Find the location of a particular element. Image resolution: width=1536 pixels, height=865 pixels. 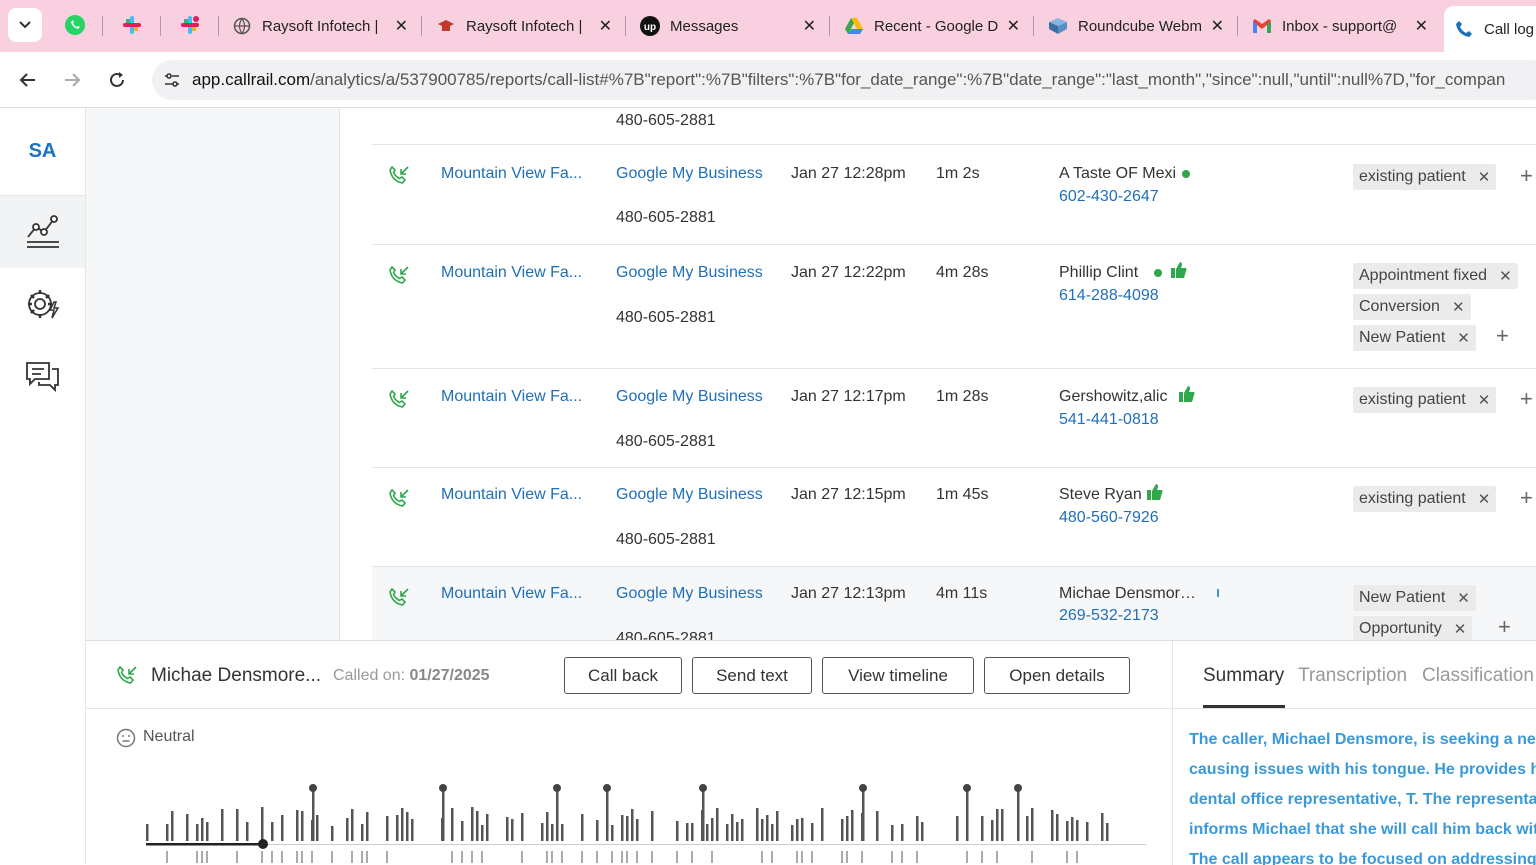

caller-phone-link: 269-532-2173 is located at coordinates (1109, 616).